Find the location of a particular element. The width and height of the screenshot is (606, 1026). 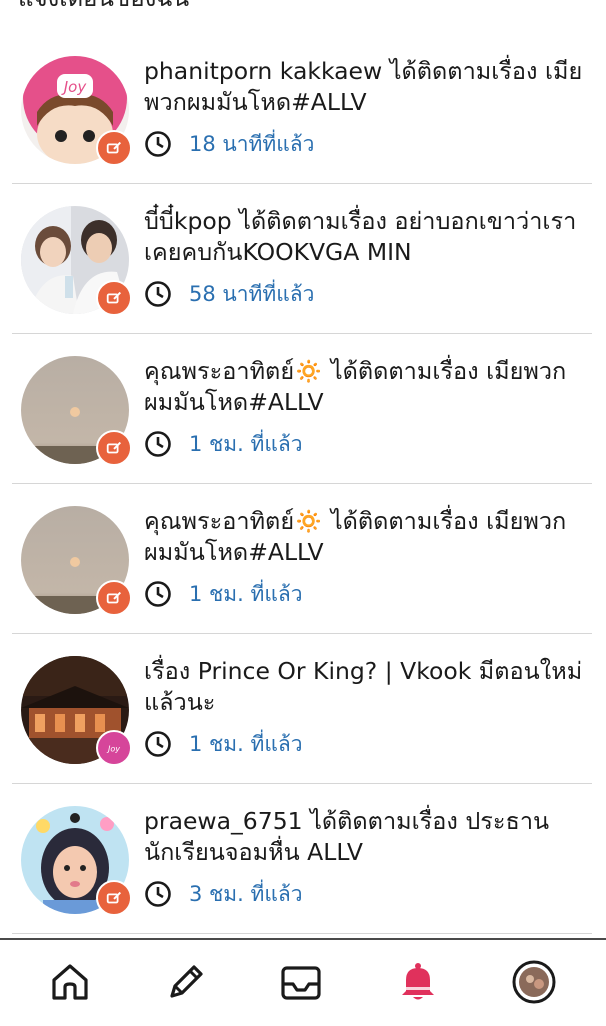

joy-badge-icon: Joy is located at coordinates (113, 749).